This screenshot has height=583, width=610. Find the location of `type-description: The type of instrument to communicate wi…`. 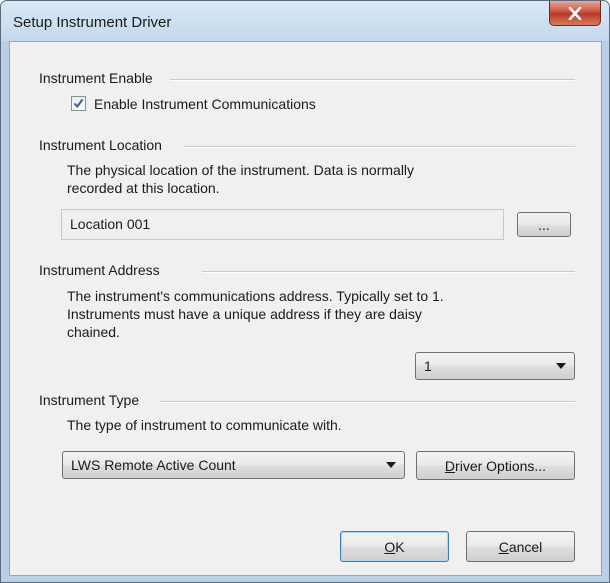

type-description: The type of instrument to communicate wi… is located at coordinates (204, 425).